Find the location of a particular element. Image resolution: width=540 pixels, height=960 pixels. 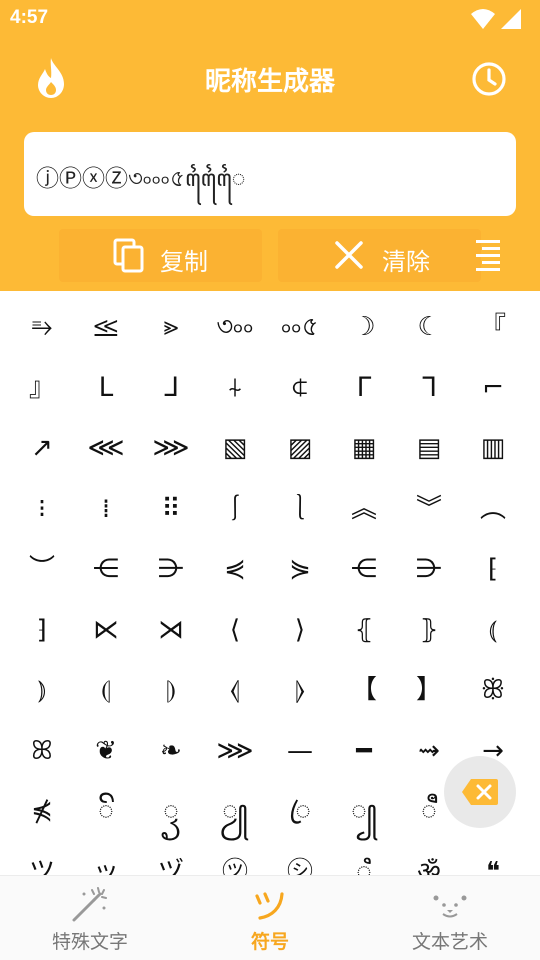

symbol-cell: ᒪ is located at coordinates (106, 388).